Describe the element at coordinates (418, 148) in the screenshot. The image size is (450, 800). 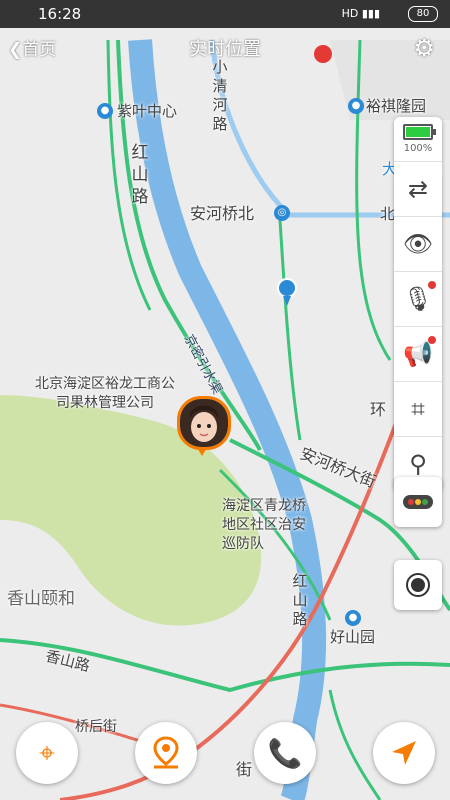
I see `battery-percent: 100%` at that location.